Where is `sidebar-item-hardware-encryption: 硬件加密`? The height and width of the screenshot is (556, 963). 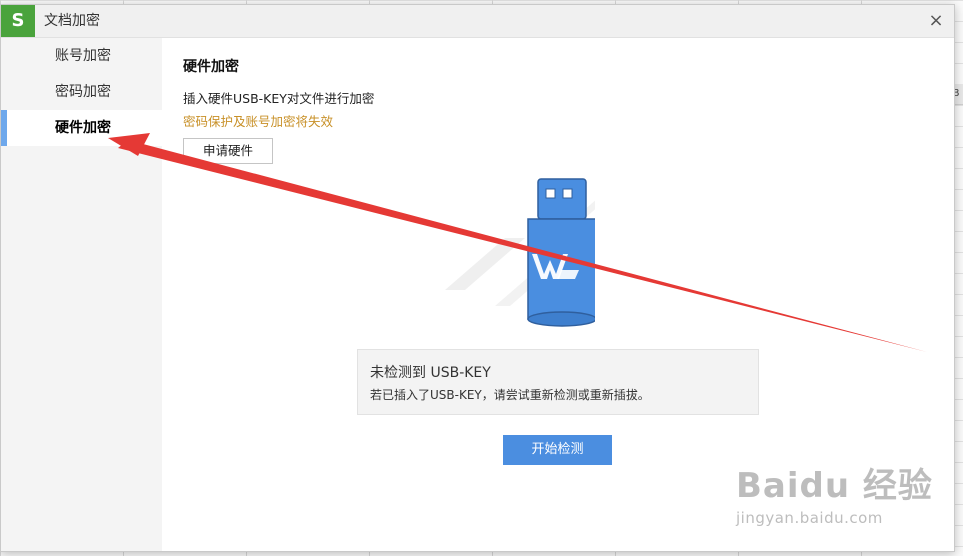
sidebar-item-hardware-encryption: 硬件加密 is located at coordinates (81, 128).